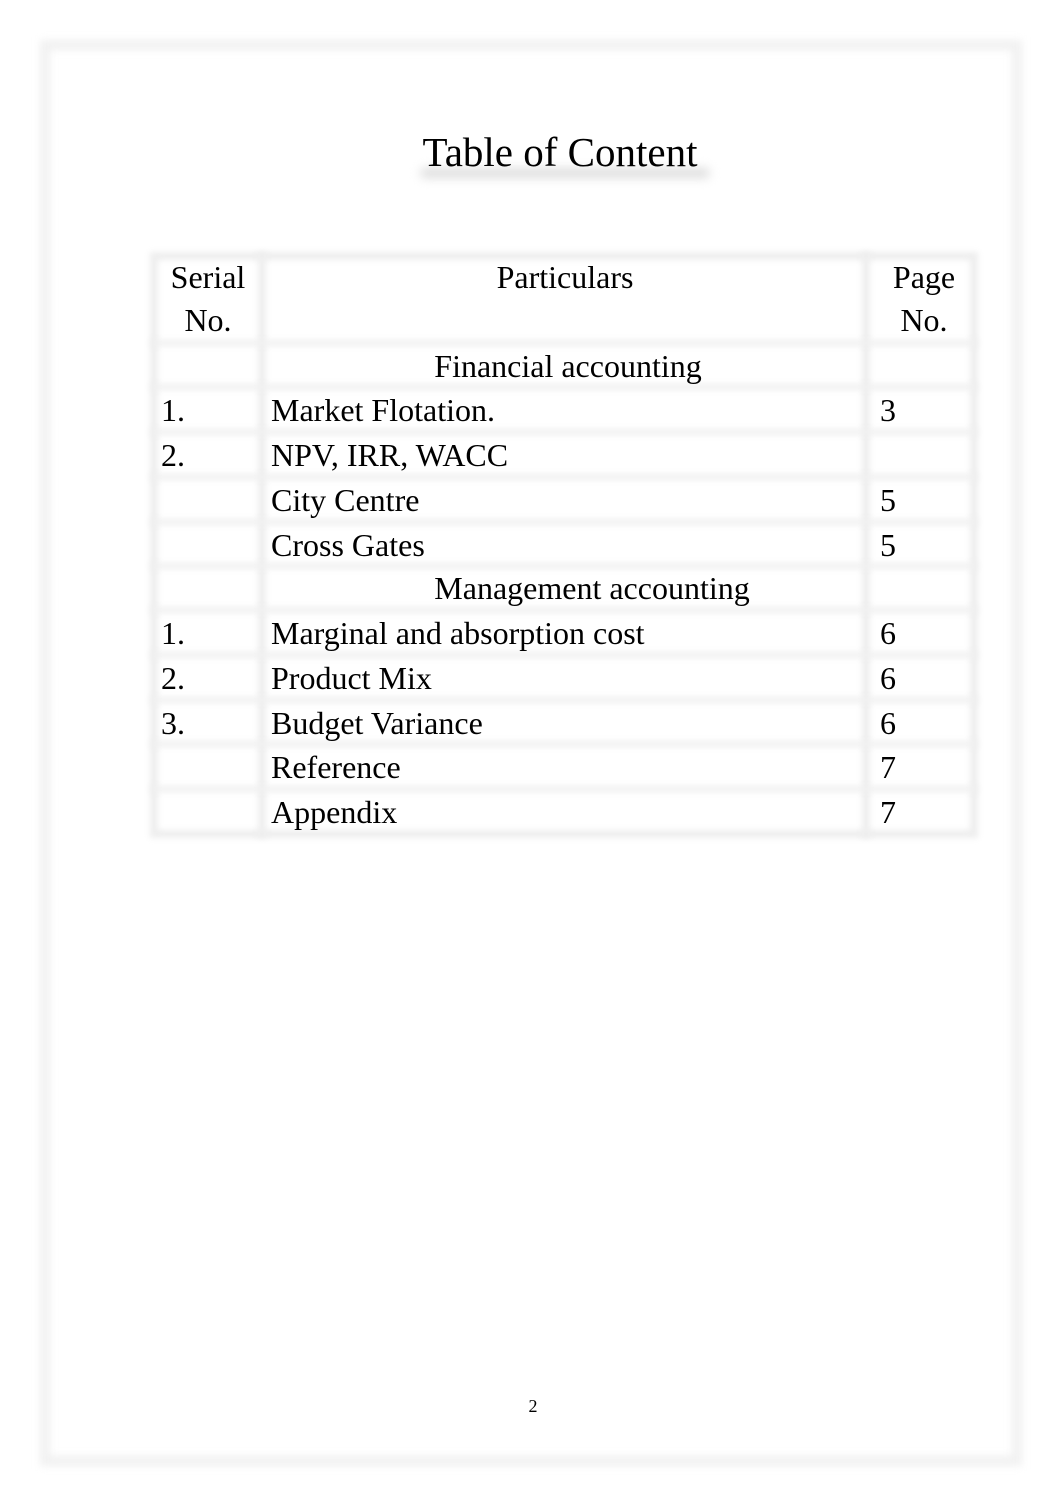 This screenshot has width=1062, height=1506. What do you see at coordinates (351, 678) in the screenshot?
I see `particulars-cell: Product Mix` at bounding box center [351, 678].